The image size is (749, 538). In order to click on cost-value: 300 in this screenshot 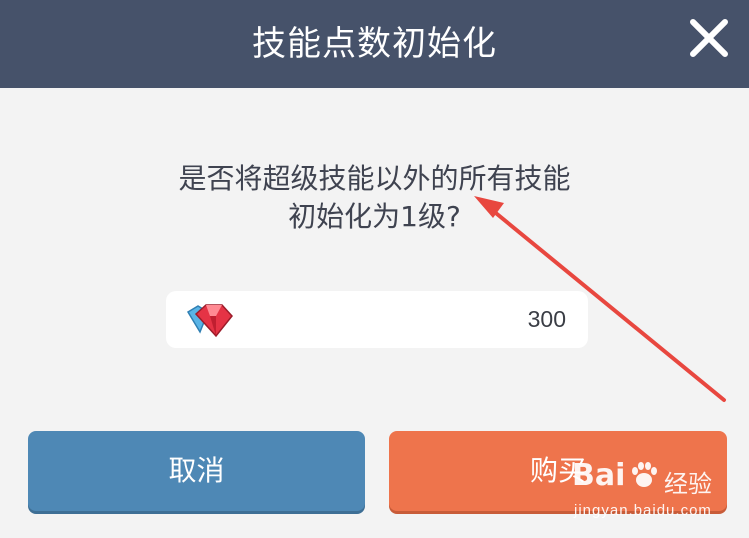, I will do `click(546, 319)`.